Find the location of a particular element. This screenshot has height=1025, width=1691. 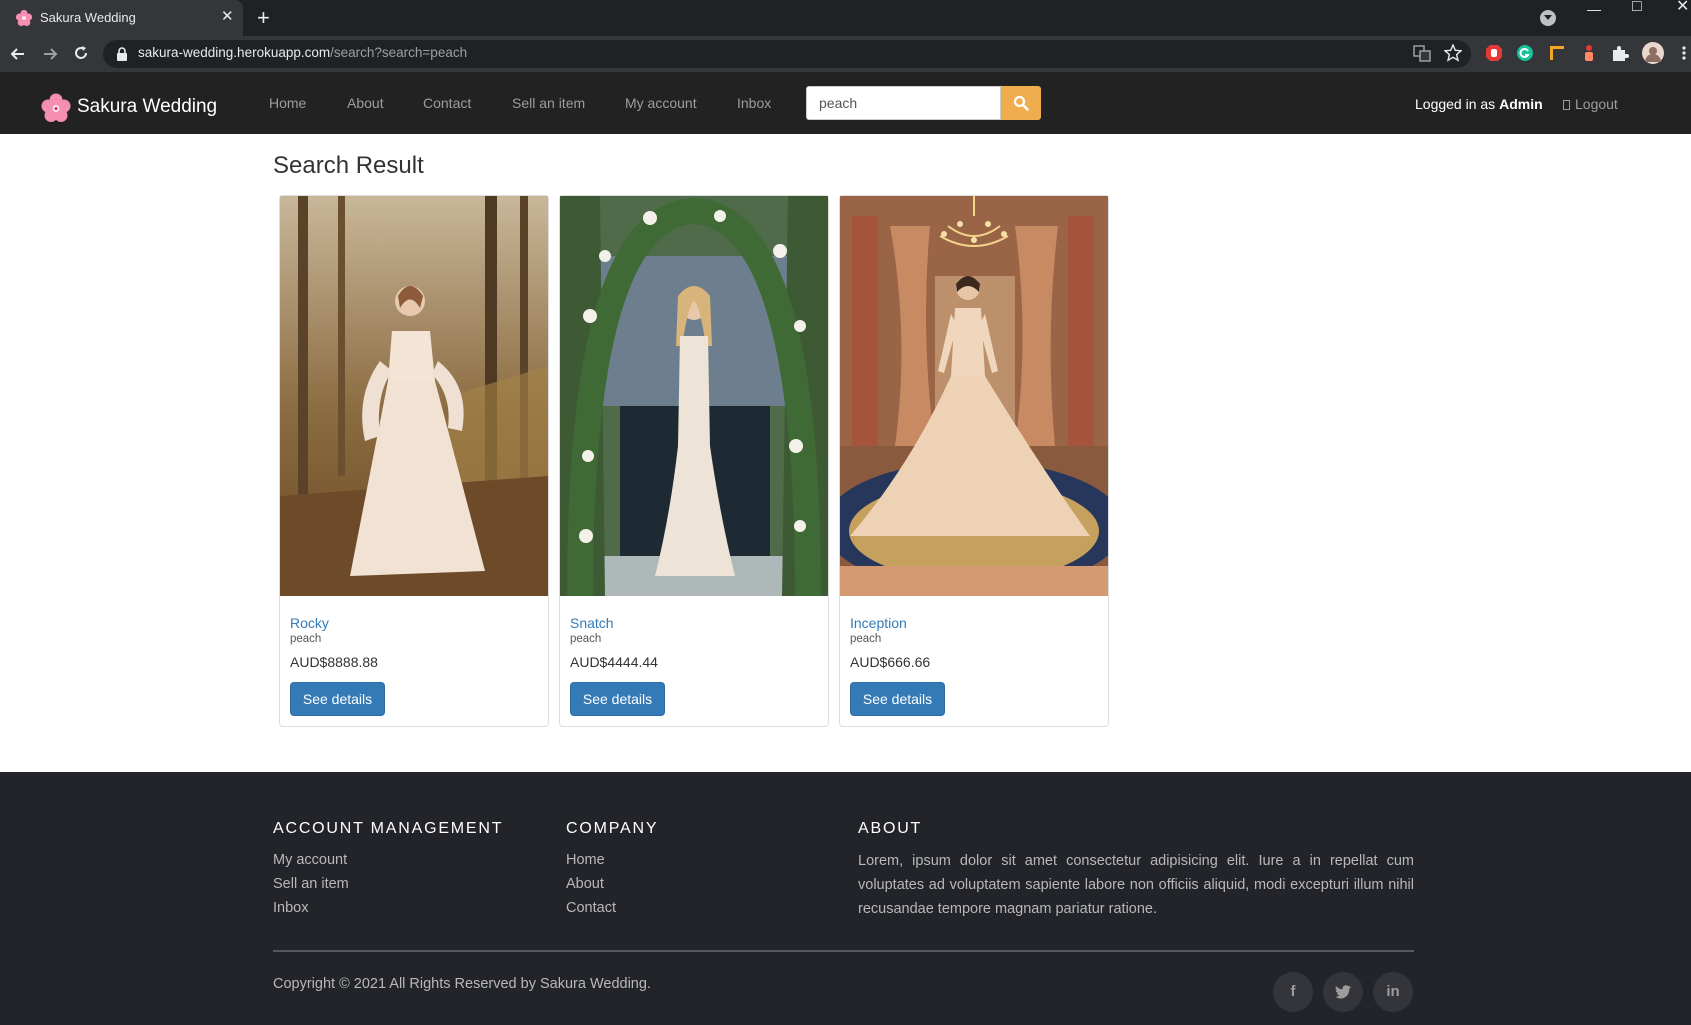

product-name: Snatch is located at coordinates (592, 623).